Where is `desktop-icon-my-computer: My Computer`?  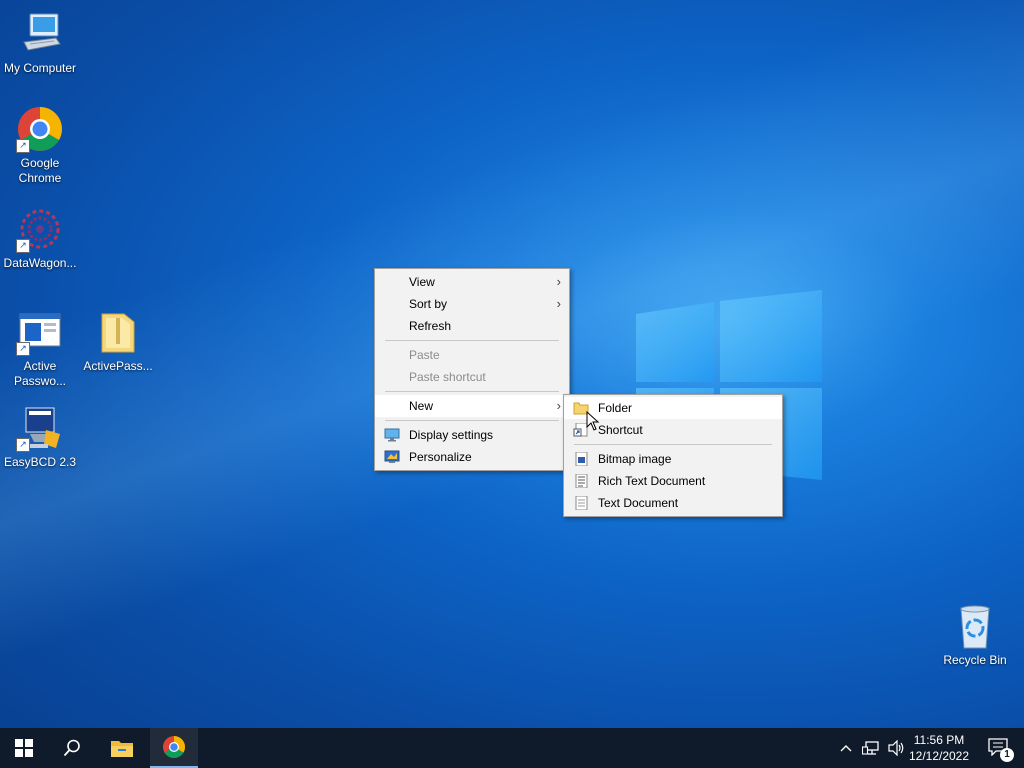 desktop-icon-my-computer: My Computer is located at coordinates (40, 43).